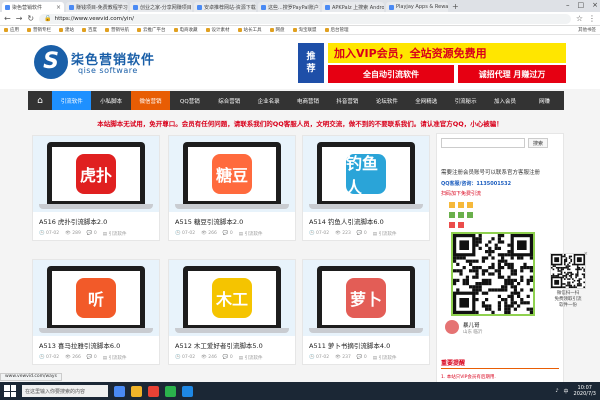 The height and width of the screenshot is (400, 600). What do you see at coordinates (268, 100) in the screenshot?
I see `nav-item: 企业名录` at bounding box center [268, 100].